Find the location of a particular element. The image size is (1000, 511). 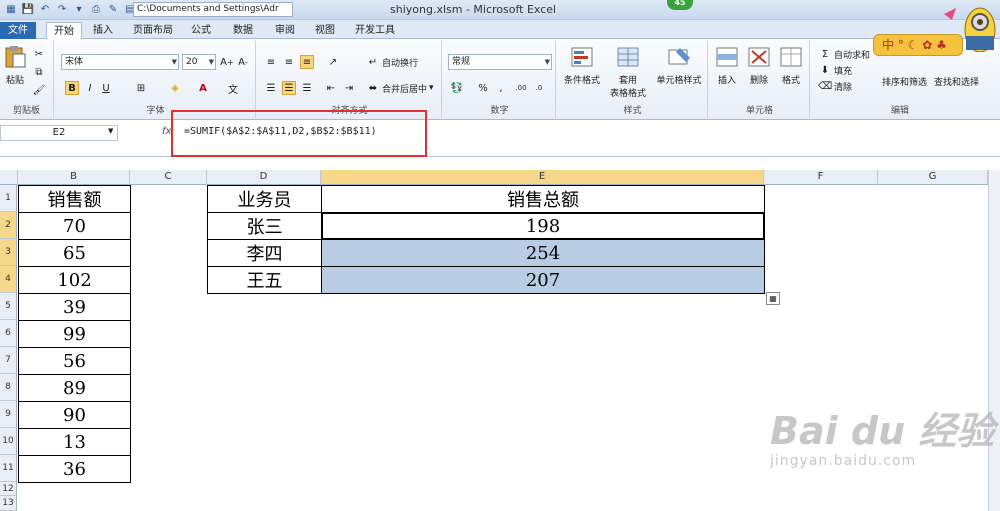

shrink-font-icon: A- is located at coordinates (243, 62).